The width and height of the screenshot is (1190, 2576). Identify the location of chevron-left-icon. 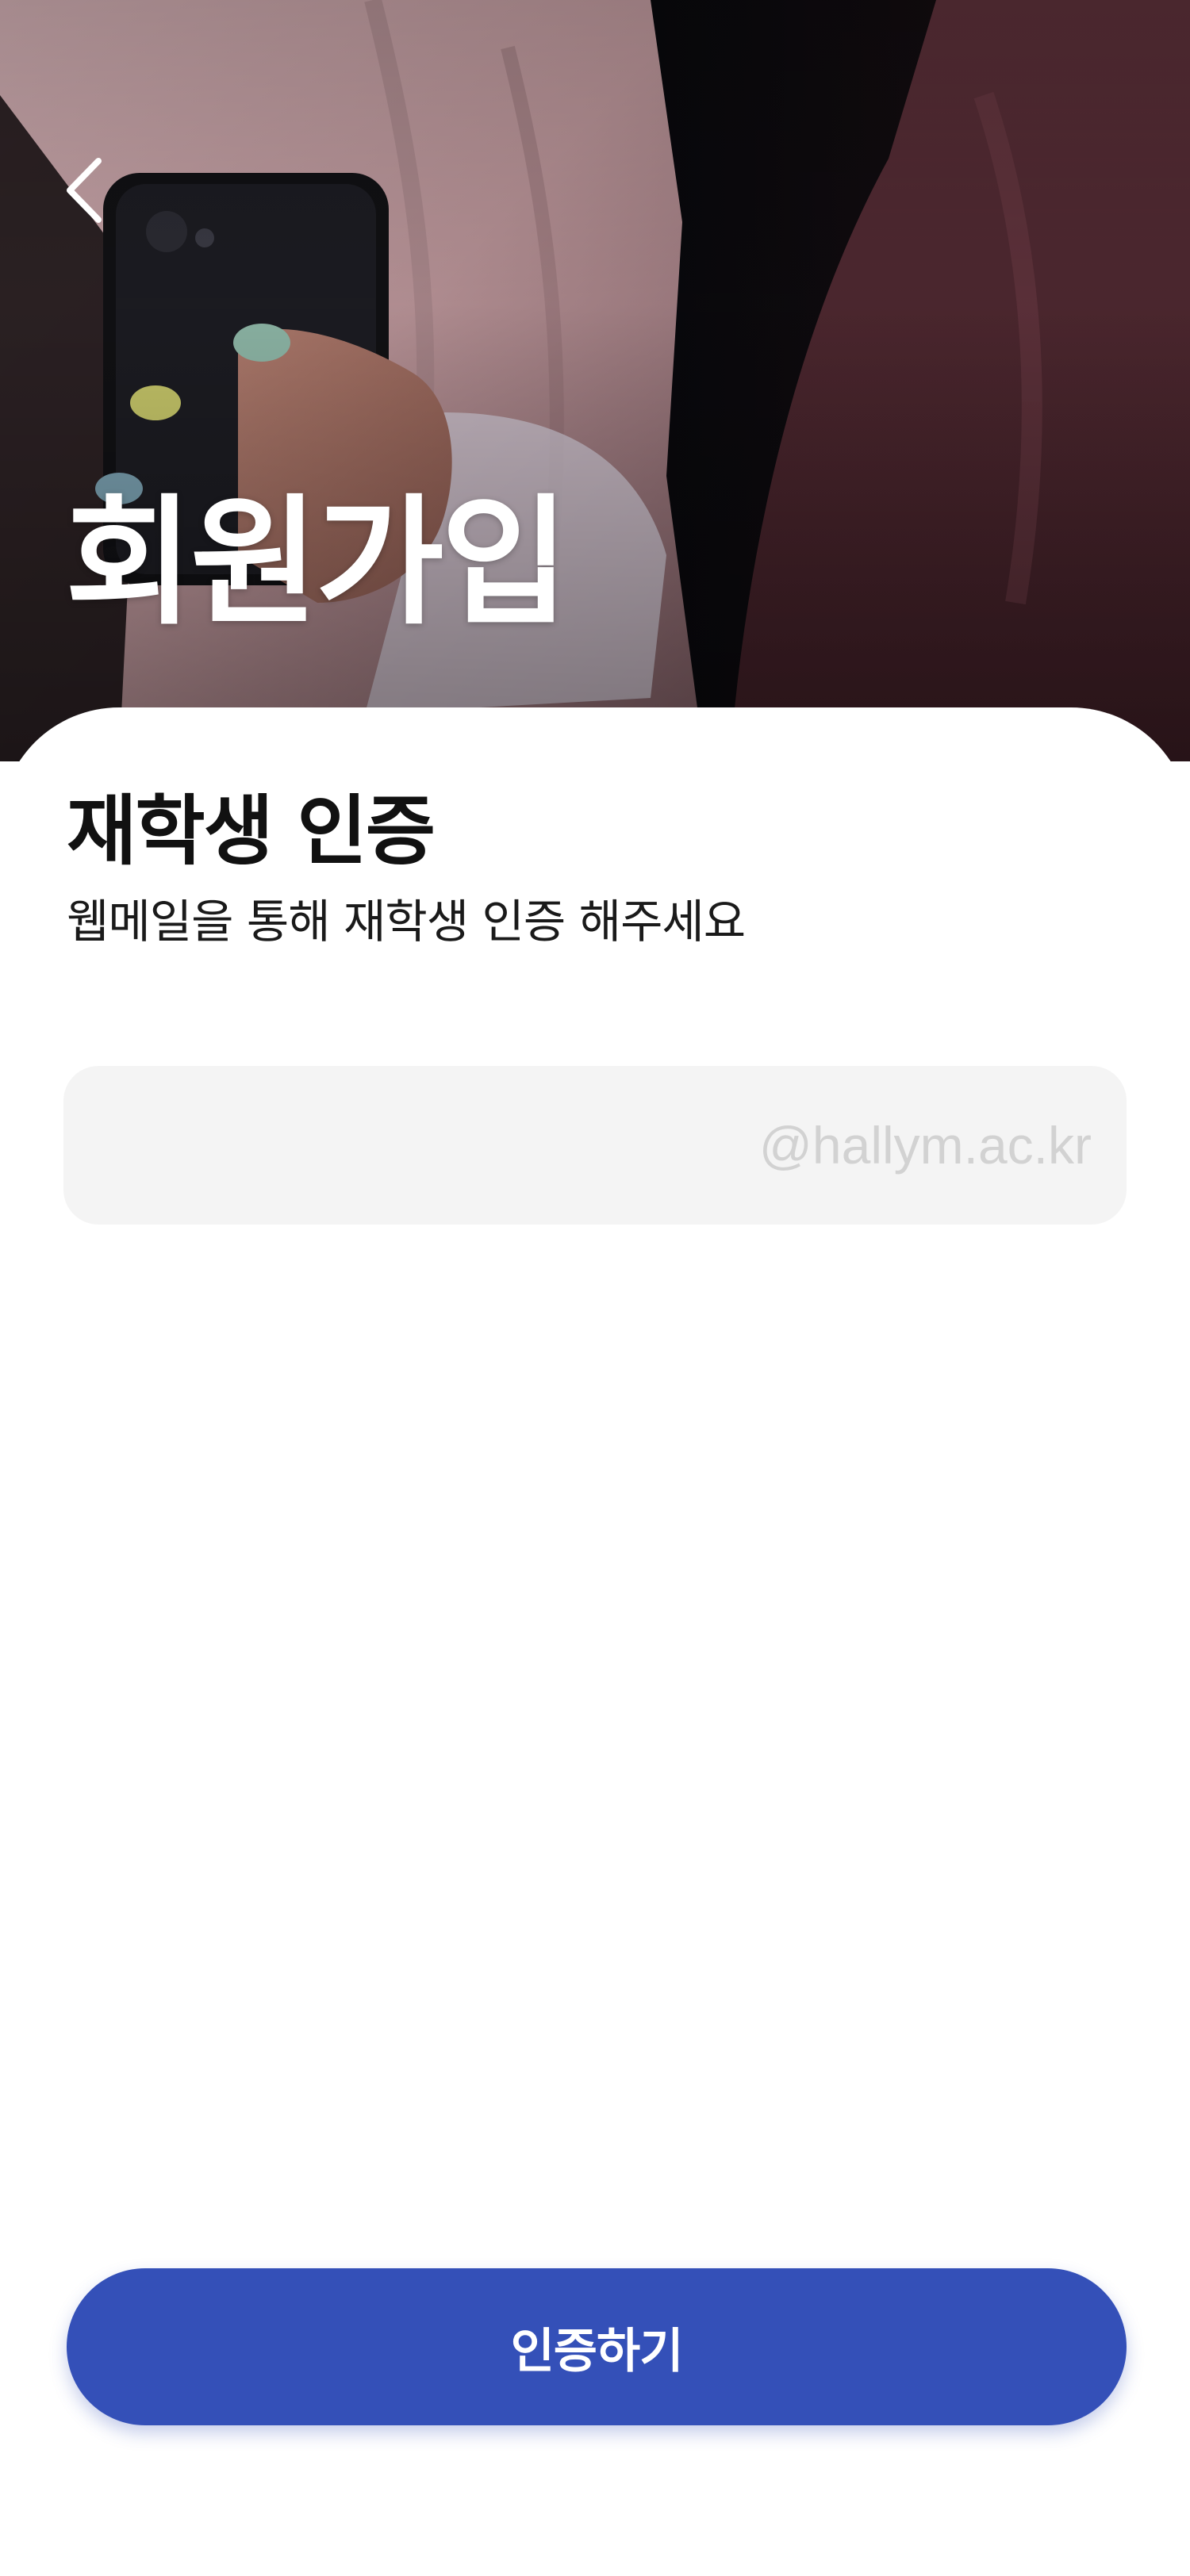
(84, 191).